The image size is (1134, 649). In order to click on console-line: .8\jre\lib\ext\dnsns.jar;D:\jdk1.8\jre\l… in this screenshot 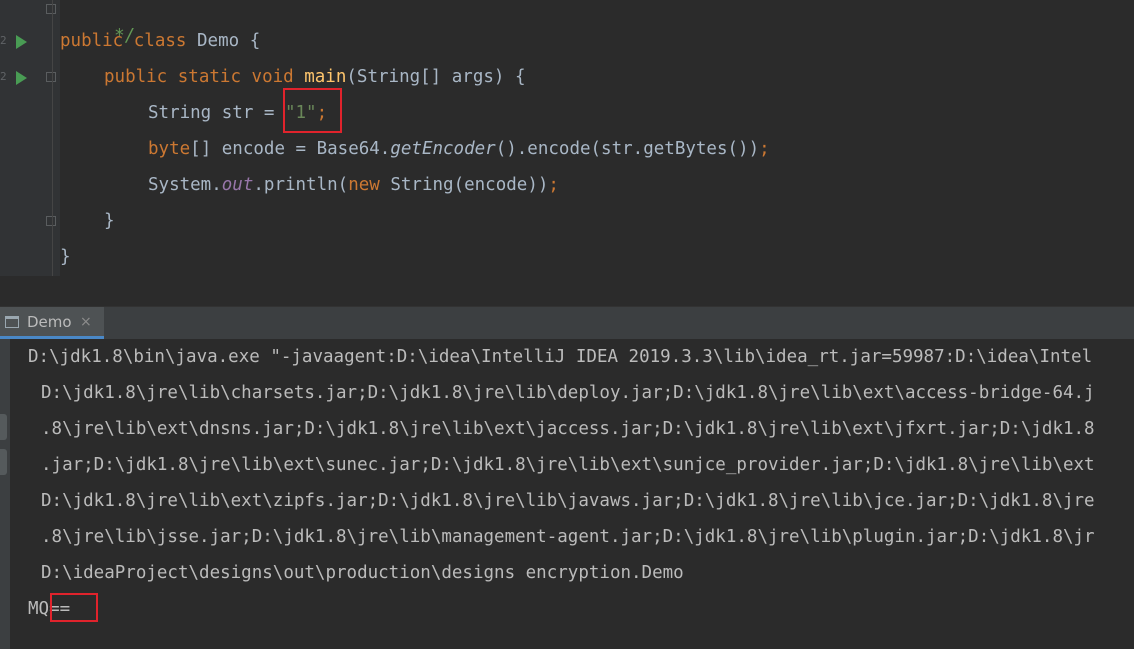, I will do `click(568, 429)`.